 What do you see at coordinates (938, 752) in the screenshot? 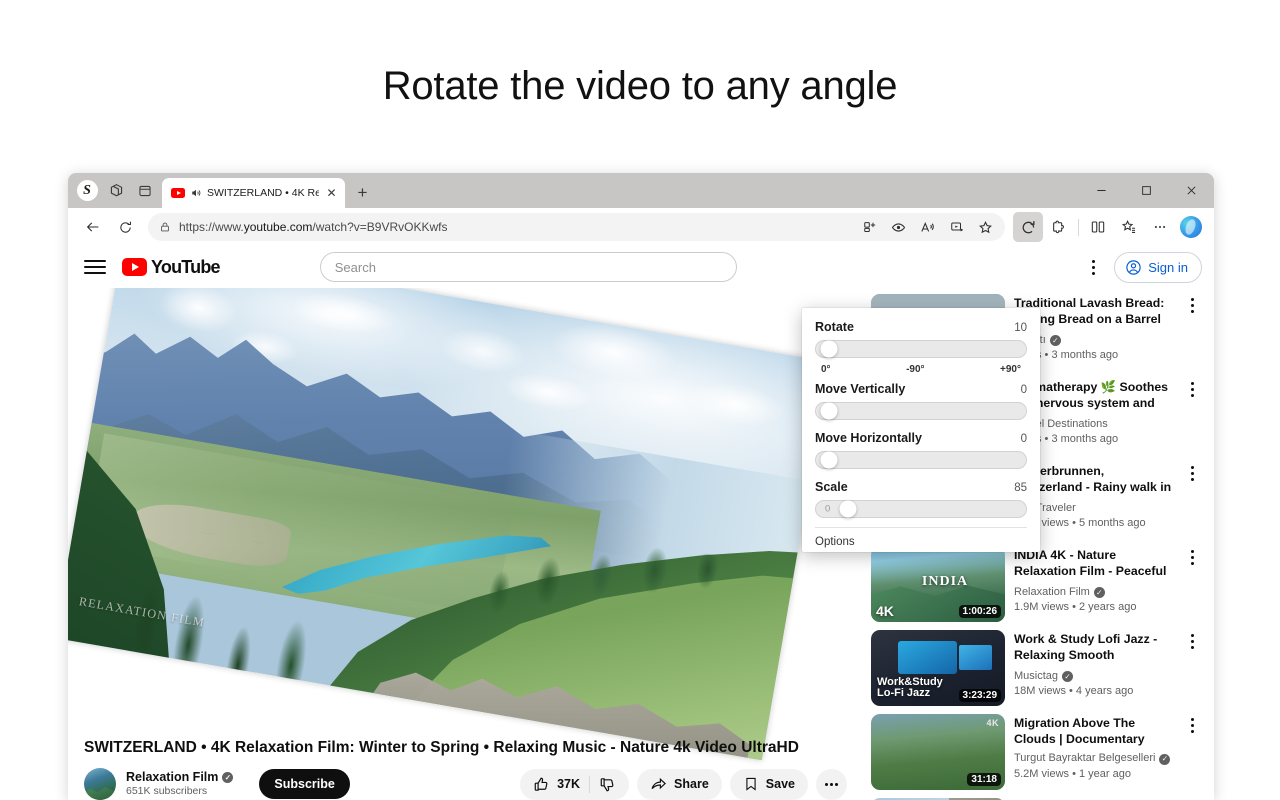
I see `video-thumbnail: 4K 31:18` at bounding box center [938, 752].